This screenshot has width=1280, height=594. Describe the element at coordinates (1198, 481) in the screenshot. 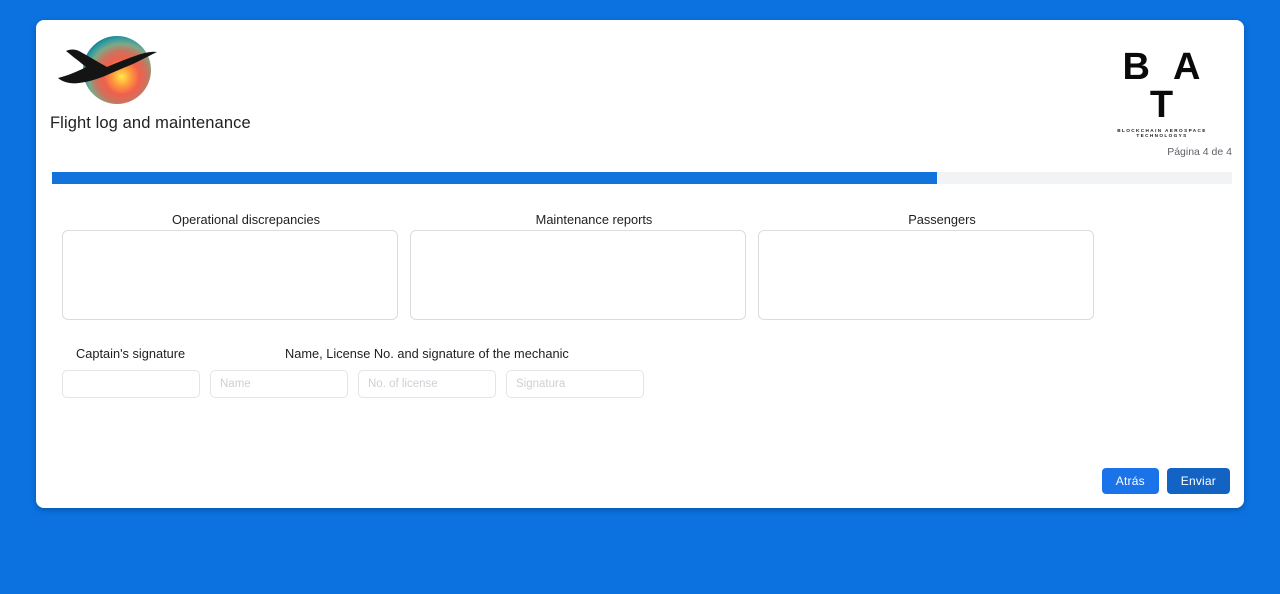

I see `submit-button: Enviar` at that location.